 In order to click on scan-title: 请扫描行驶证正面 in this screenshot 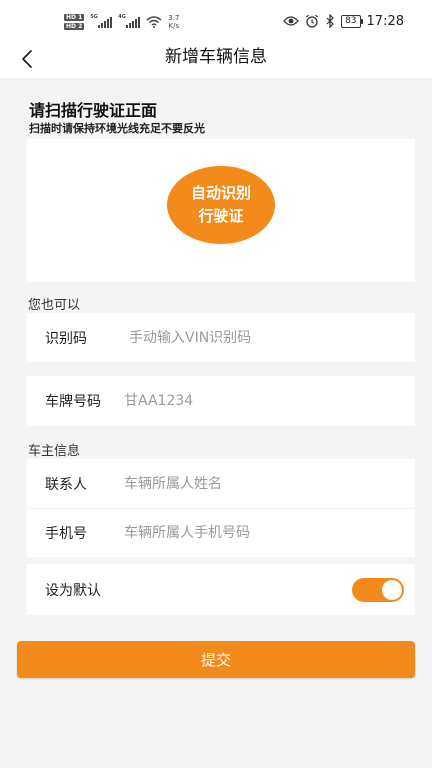, I will do `click(93, 110)`.